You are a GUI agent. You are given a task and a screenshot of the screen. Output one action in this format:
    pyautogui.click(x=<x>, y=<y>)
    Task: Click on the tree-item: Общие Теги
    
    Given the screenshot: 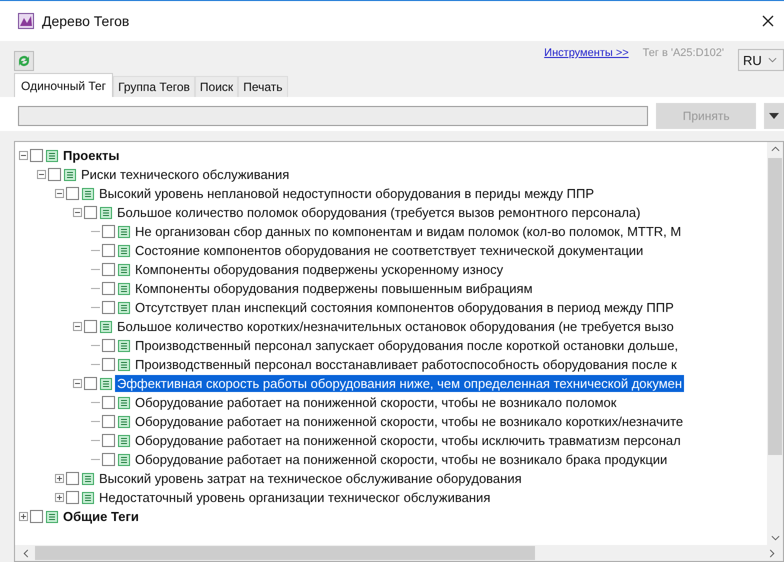 What is the action you would take?
    pyautogui.click(x=101, y=516)
    